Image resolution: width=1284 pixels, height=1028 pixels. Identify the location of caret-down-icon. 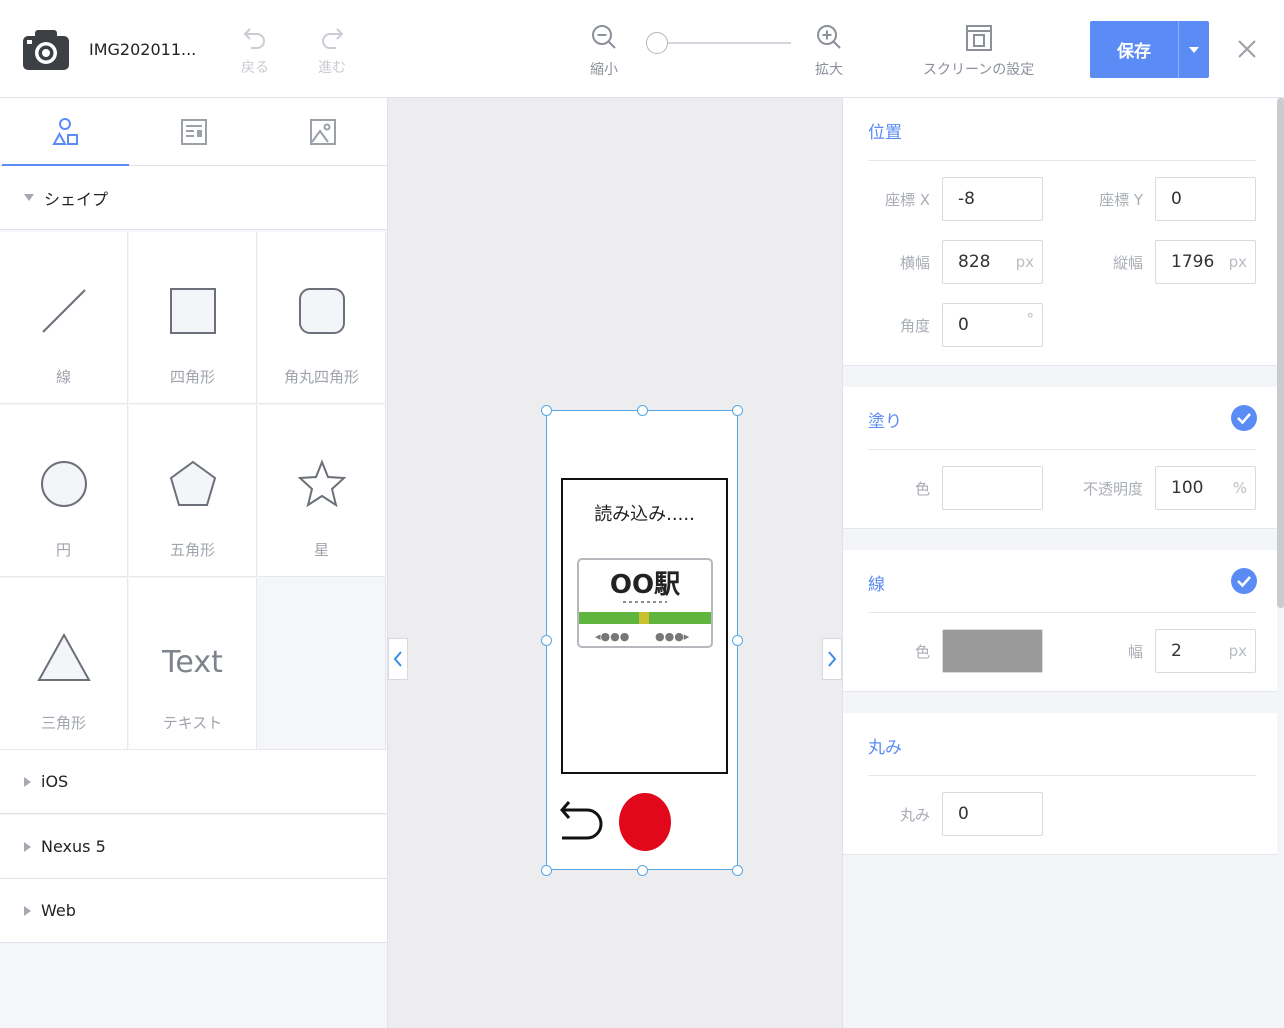
(1194, 49).